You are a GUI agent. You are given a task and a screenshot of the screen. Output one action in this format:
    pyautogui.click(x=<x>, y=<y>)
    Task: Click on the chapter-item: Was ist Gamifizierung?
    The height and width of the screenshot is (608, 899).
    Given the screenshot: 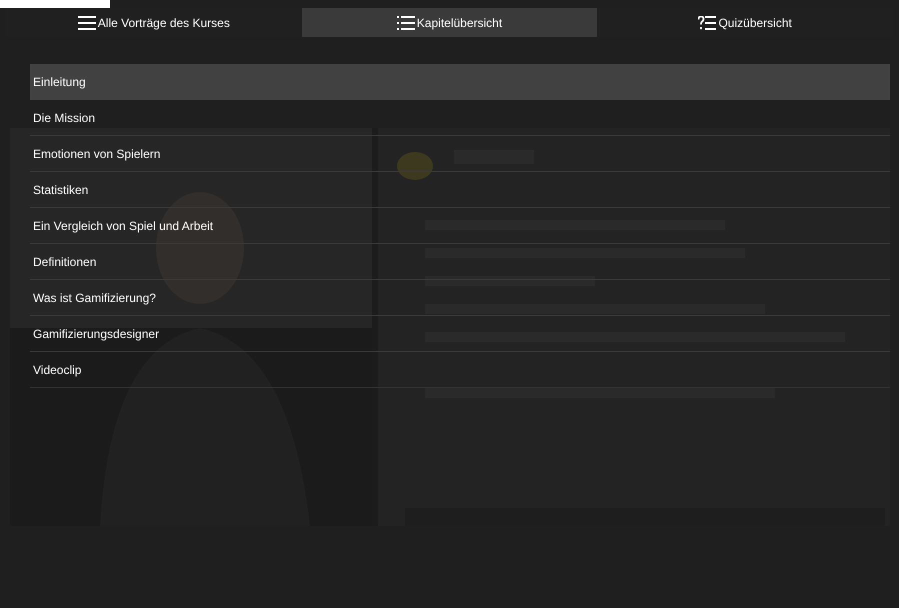 What is the action you would take?
    pyautogui.click(x=460, y=298)
    